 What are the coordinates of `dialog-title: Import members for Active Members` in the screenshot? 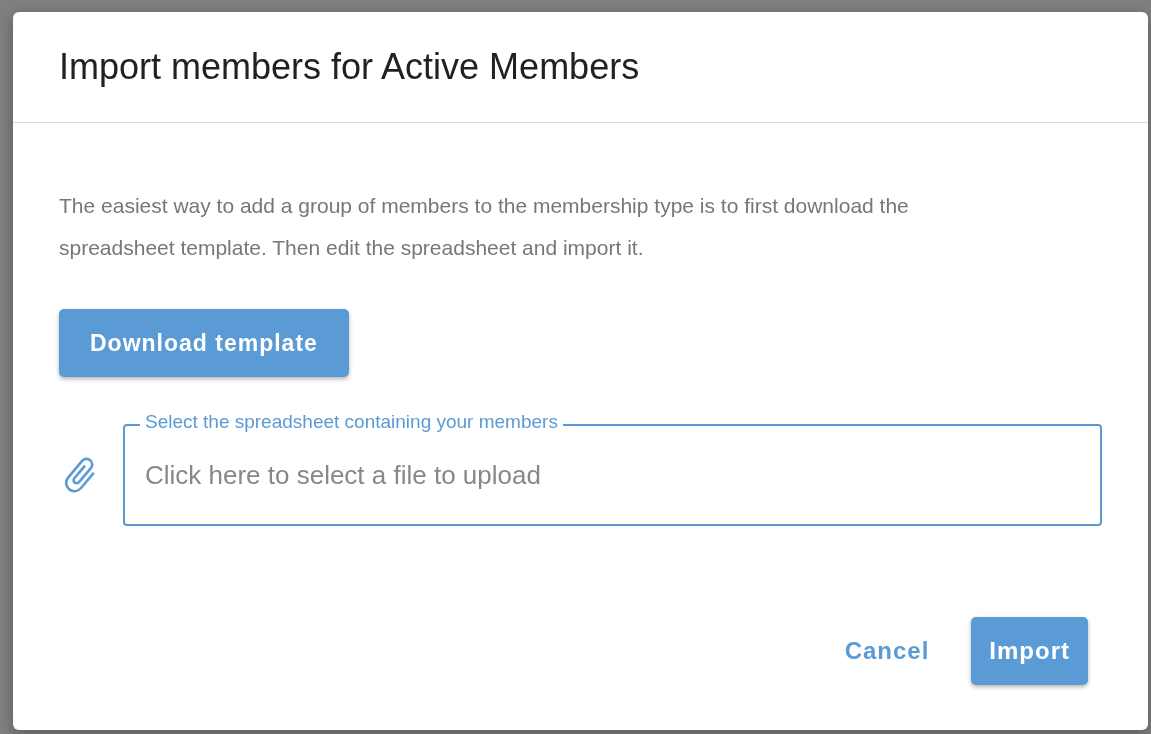 It's located at (349, 67).